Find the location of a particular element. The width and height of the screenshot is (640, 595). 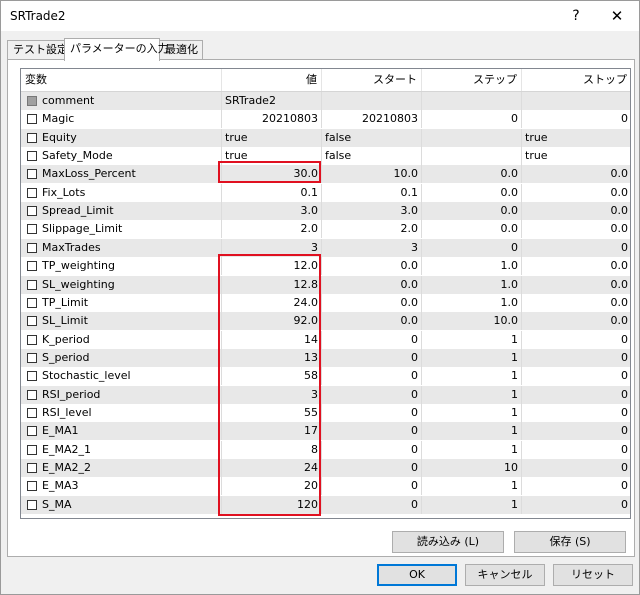

table-row: MaxTrades 3 3 0 0 is located at coordinates (325, 247).